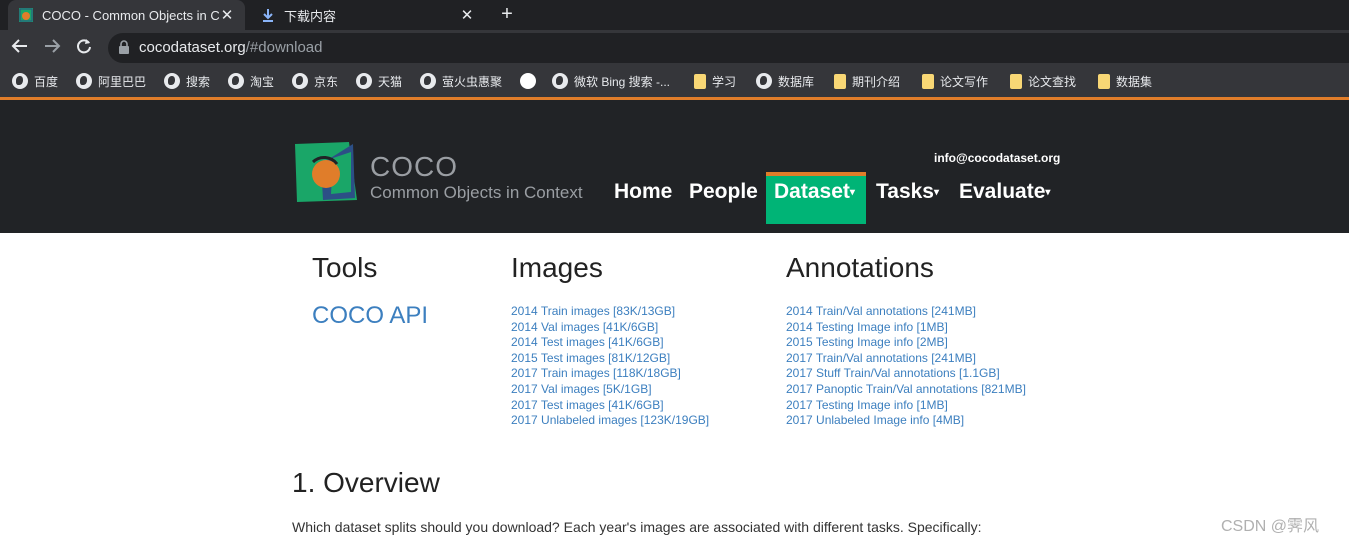 This screenshot has width=1349, height=541. I want to click on bookmark-label: 论文写作, so click(964, 81).